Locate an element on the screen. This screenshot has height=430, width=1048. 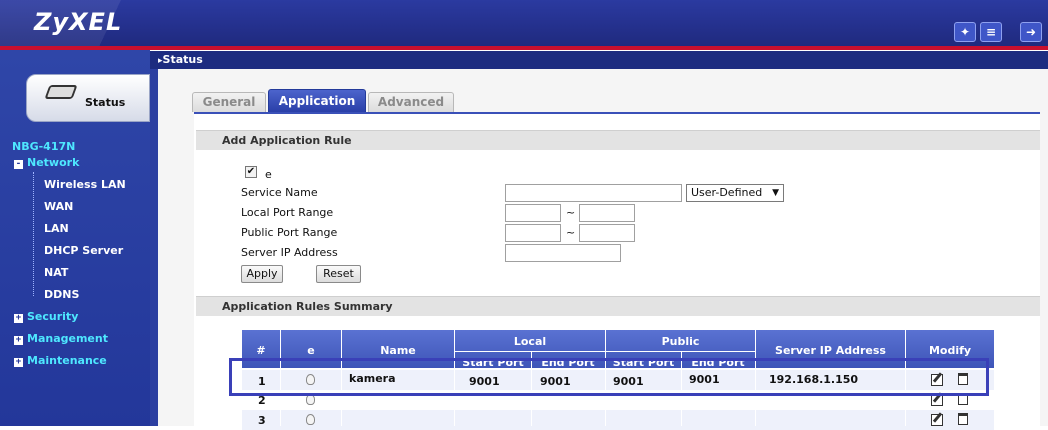
row3-num: 3 is located at coordinates (262, 420).